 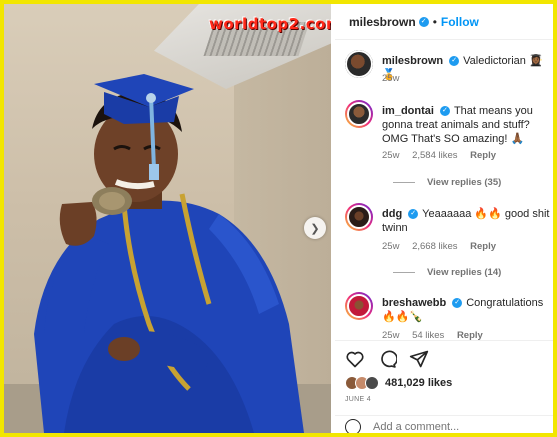 I want to click on caption-time: 25w, so click(x=390, y=78).